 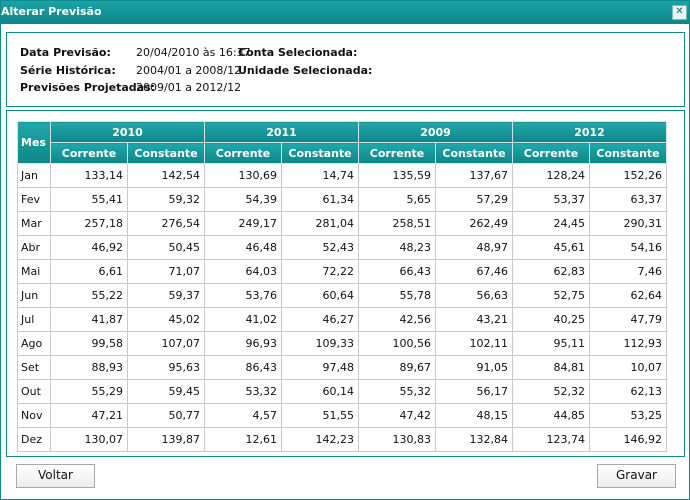 I want to click on value-cell: 24,45, so click(x=551, y=223).